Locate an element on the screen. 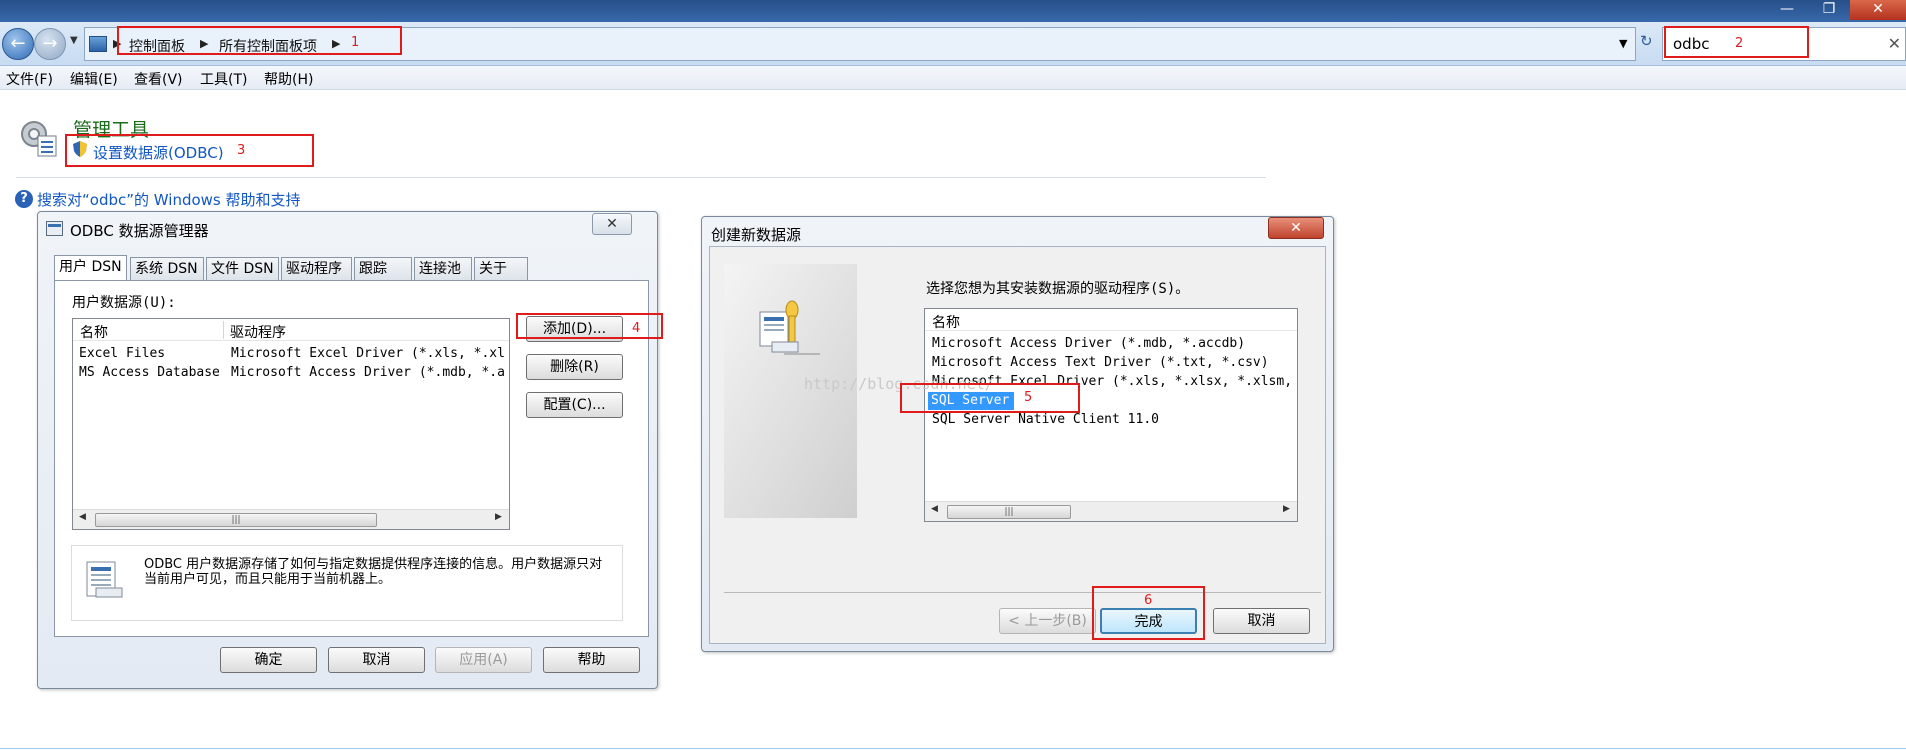 This screenshot has height=750, width=1906. new-source-cancel-button: 取消 is located at coordinates (1261, 621).